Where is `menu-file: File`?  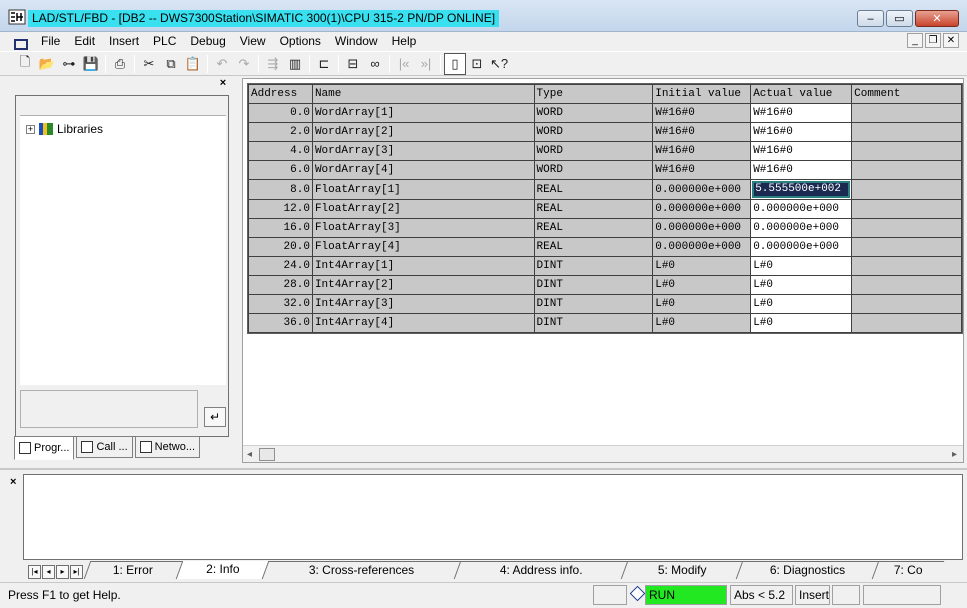 menu-file: File is located at coordinates (50, 41).